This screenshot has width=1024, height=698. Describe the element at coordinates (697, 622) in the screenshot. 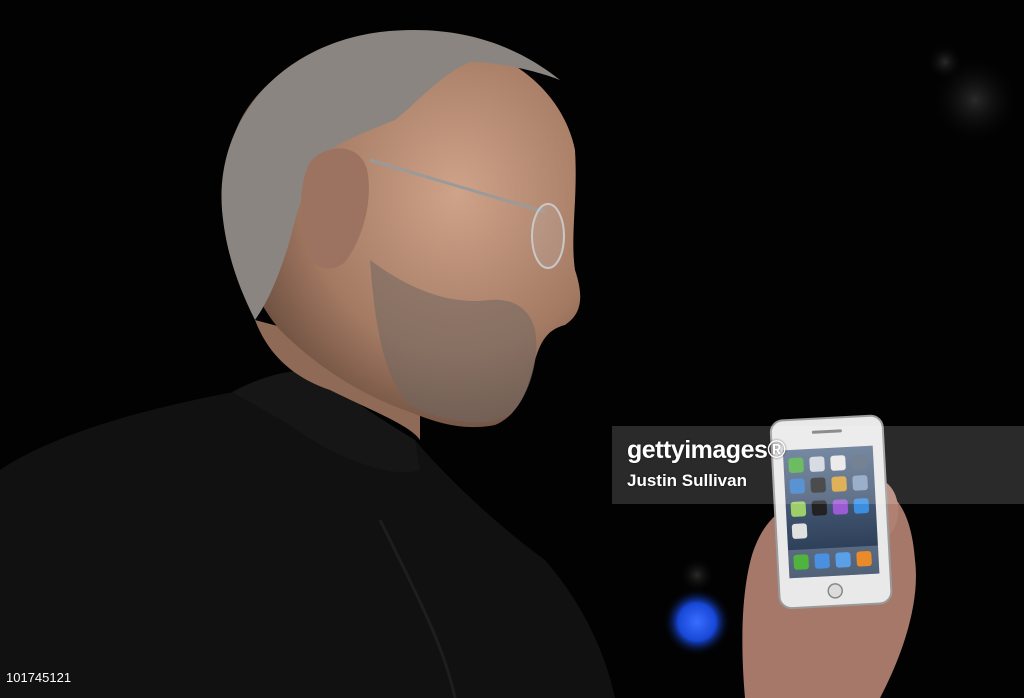

I see `stage-light` at that location.